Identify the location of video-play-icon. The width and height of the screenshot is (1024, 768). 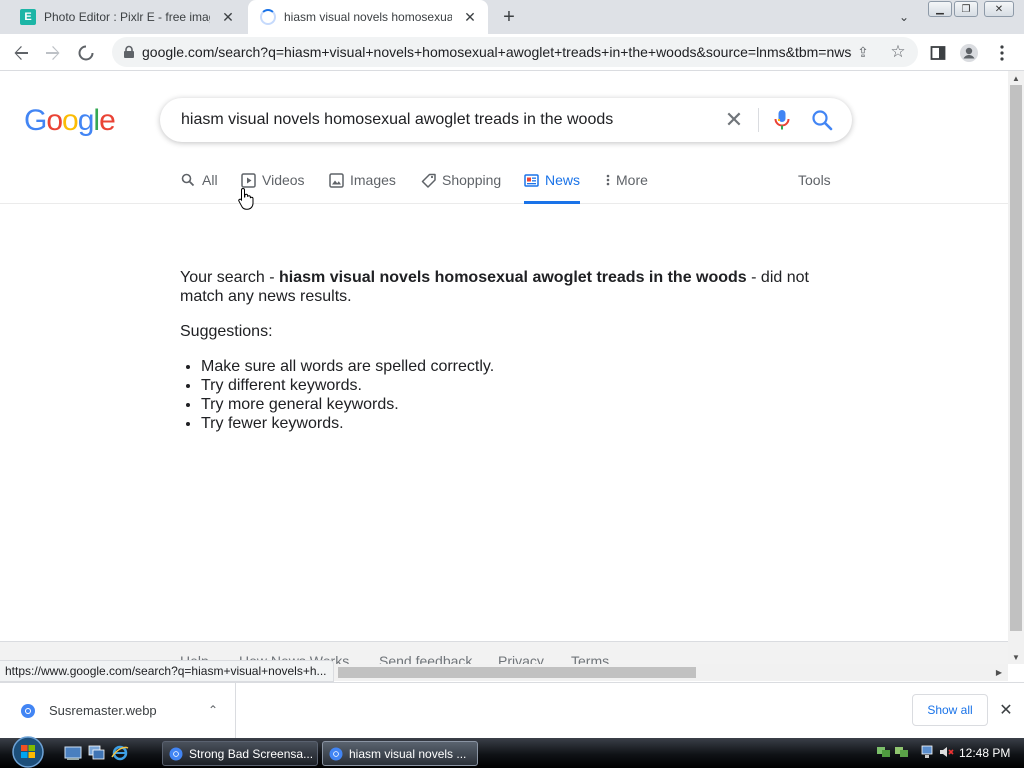
(248, 180).